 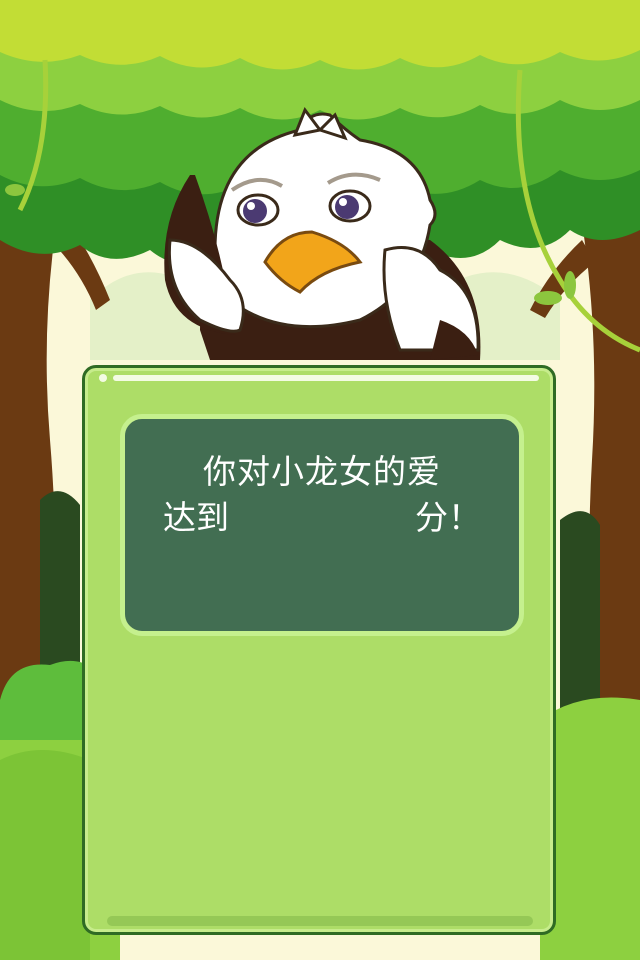 I want to click on score-board: 你对小龙女的爱 达到 分！, so click(x=322, y=525).